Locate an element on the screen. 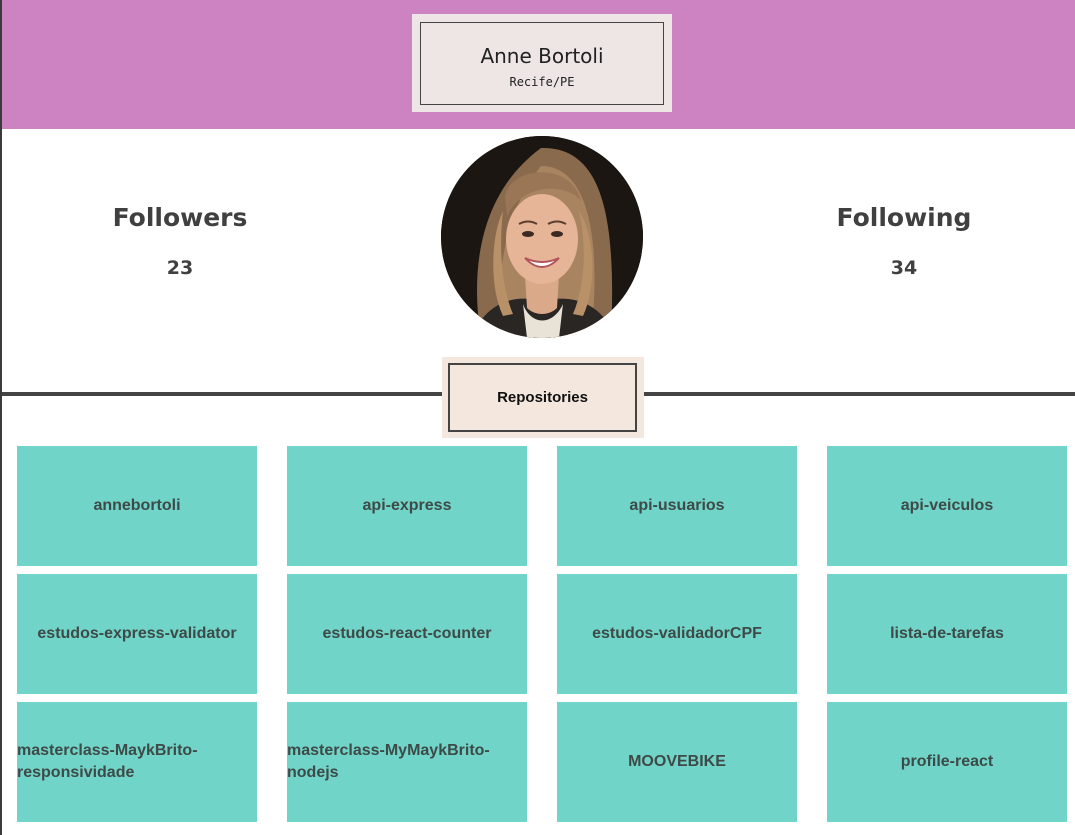 Image resolution: width=1075 pixels, height=835 pixels. followers-count: 23 is located at coordinates (180, 268).